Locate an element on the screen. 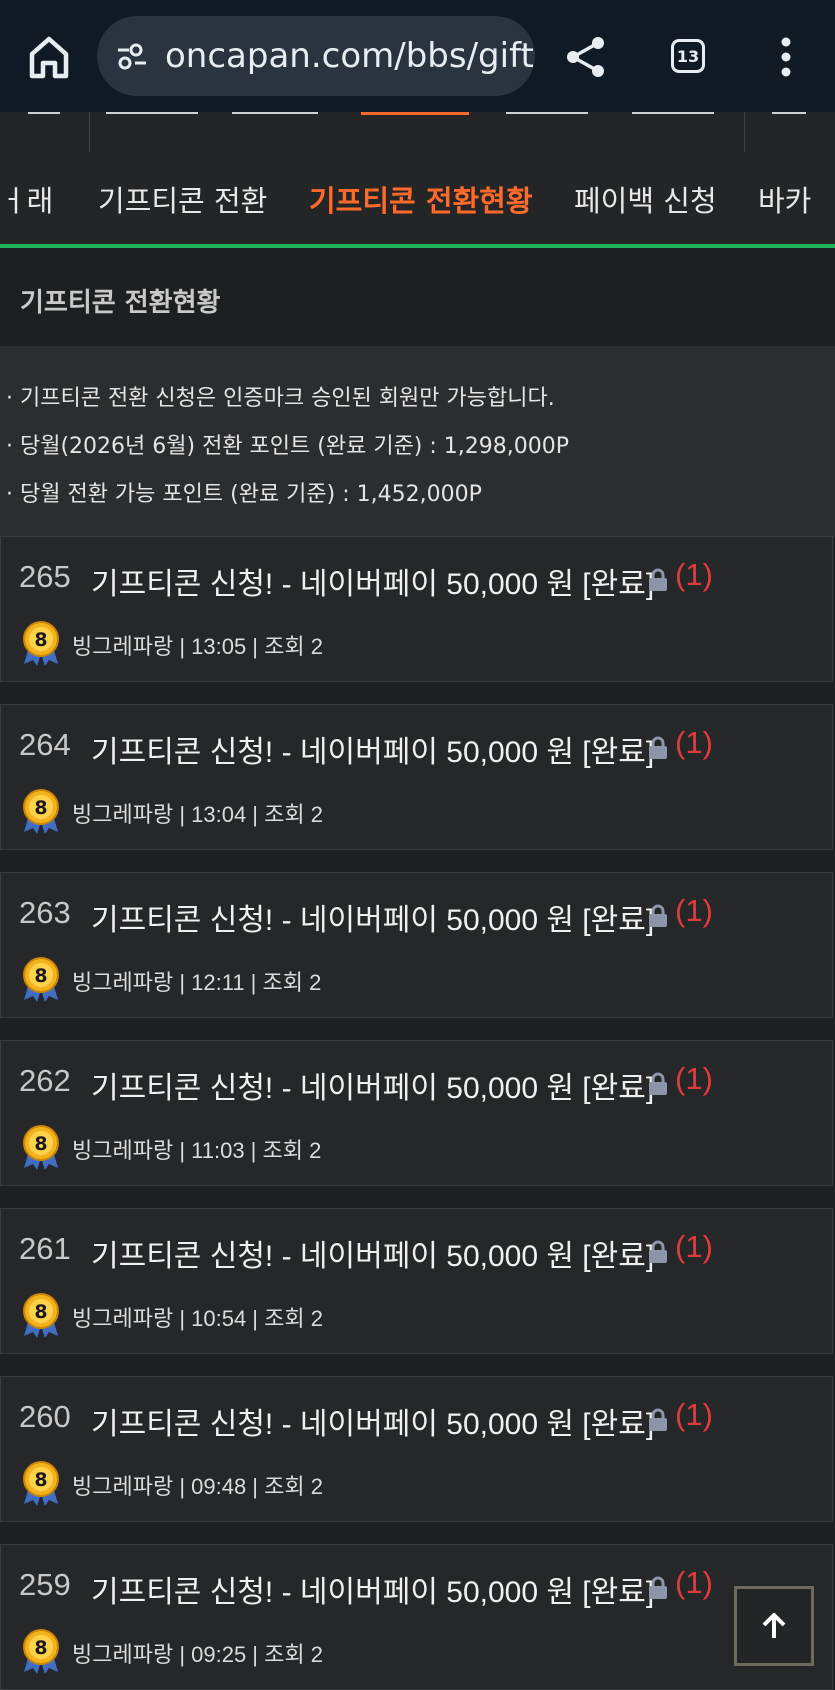 This screenshot has height=1690, width=835. notice-line: · 기프티콘 전환 신청은 인증마크 승인된 회원만 가능합니다. is located at coordinates (280, 398).